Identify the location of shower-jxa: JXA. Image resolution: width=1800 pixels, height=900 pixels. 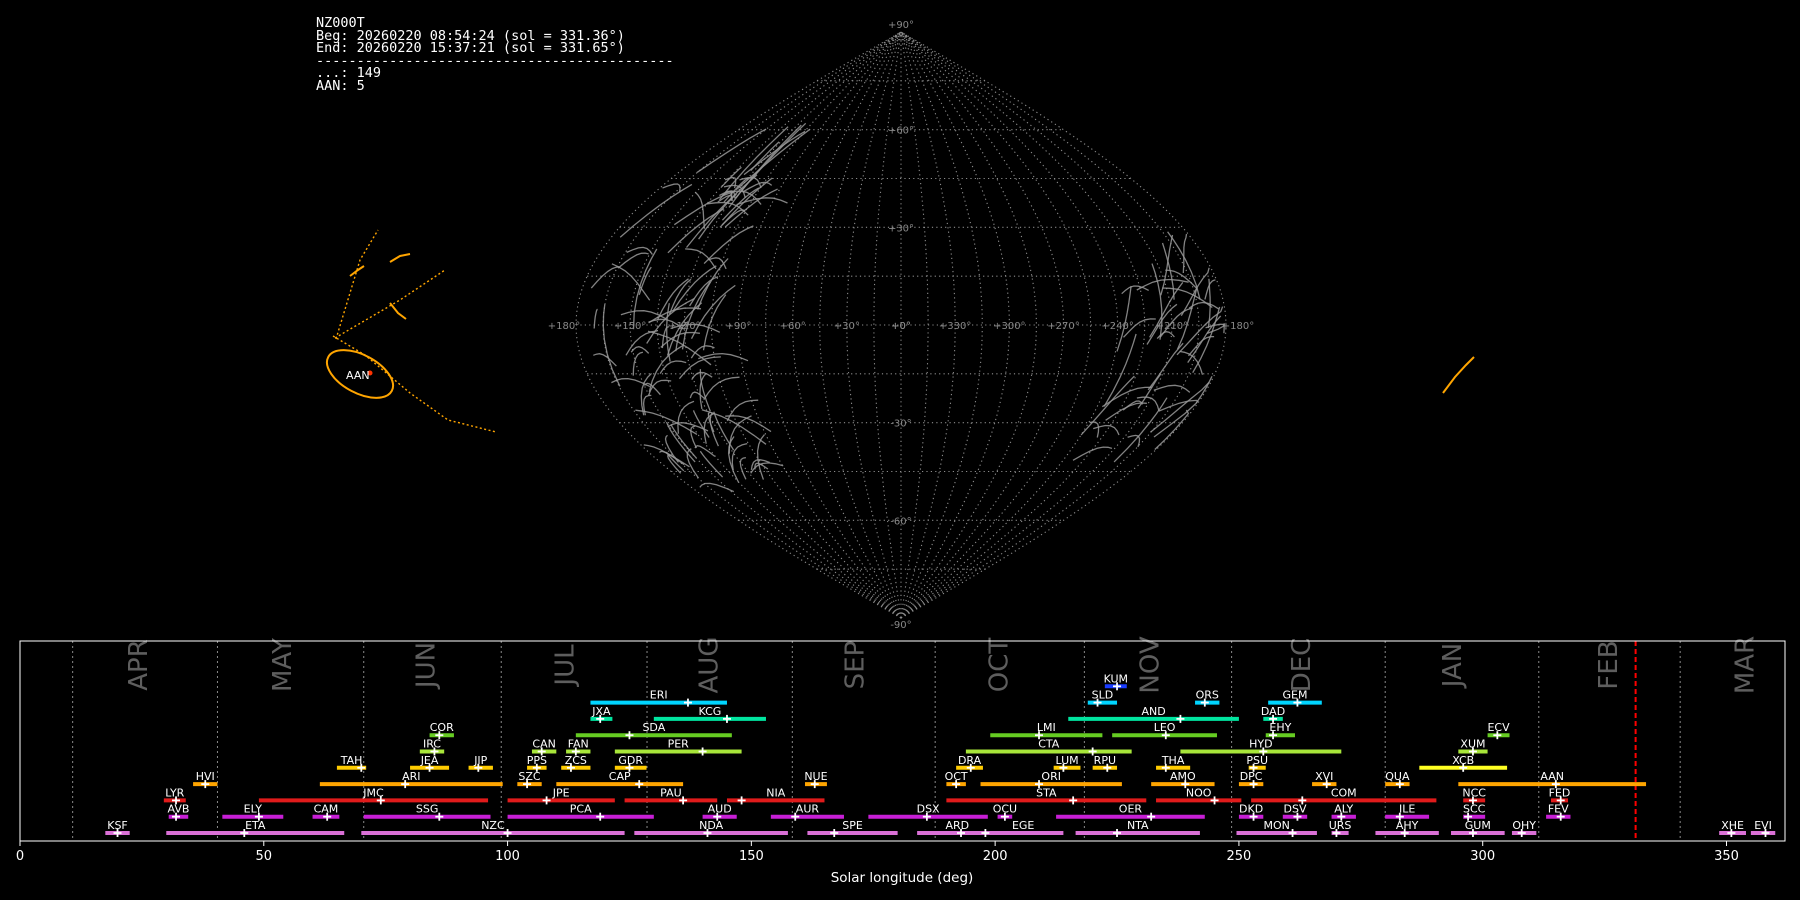
(601, 714).